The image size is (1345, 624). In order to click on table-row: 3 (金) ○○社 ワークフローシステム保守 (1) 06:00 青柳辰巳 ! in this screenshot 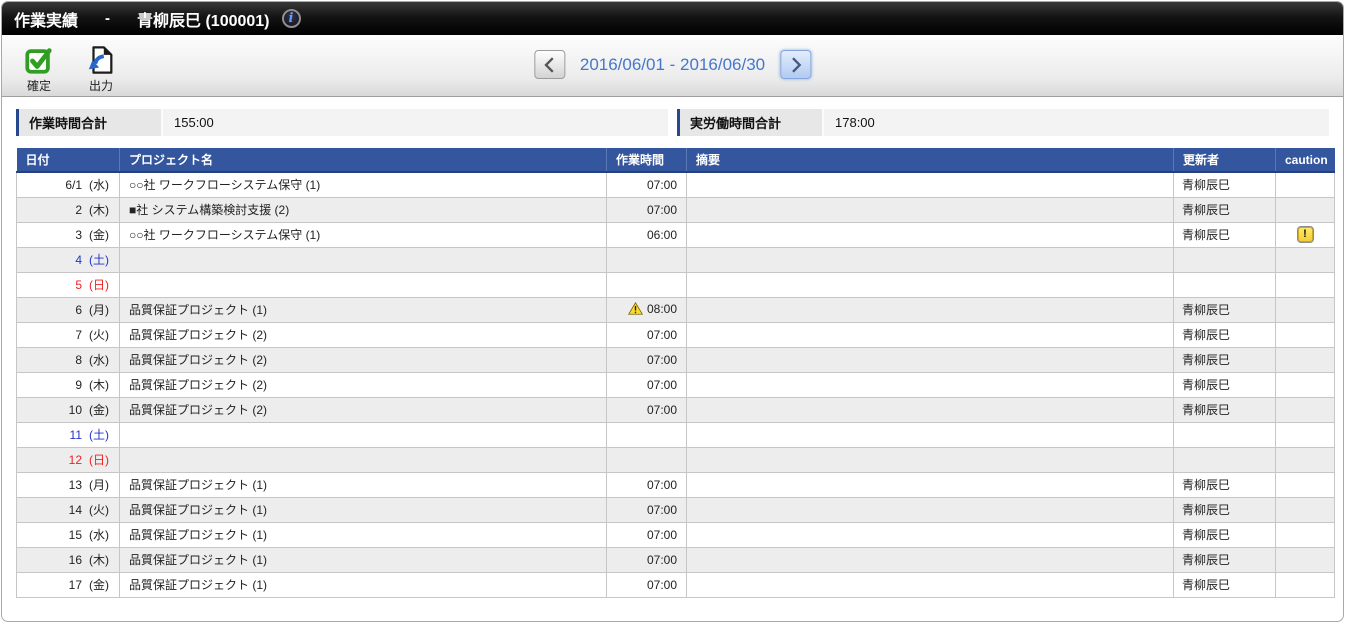, I will do `click(675, 234)`.